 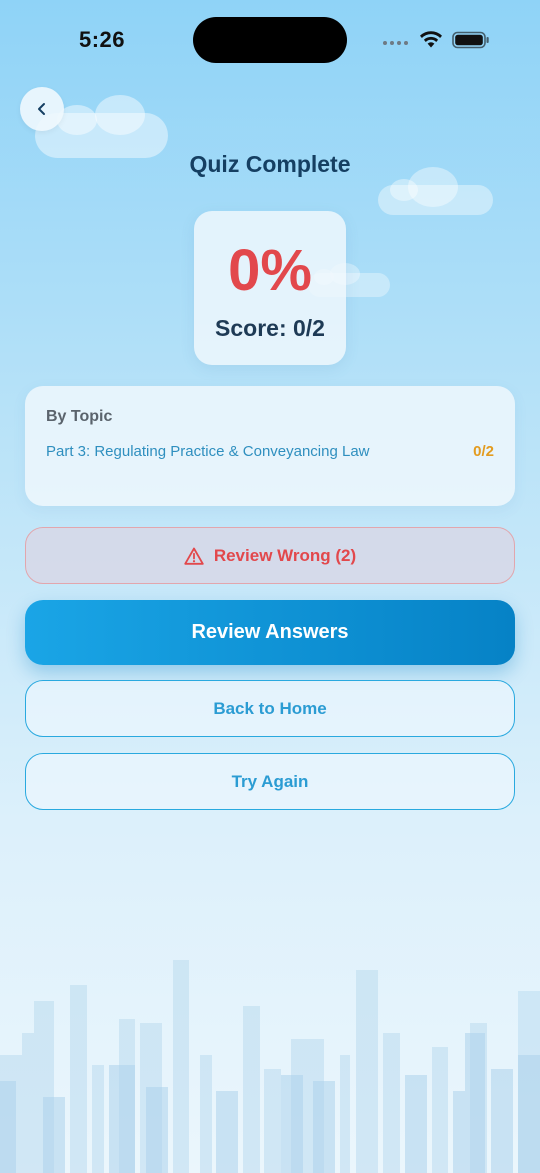 I want to click on cellular-signal-icon, so click(x=395, y=43).